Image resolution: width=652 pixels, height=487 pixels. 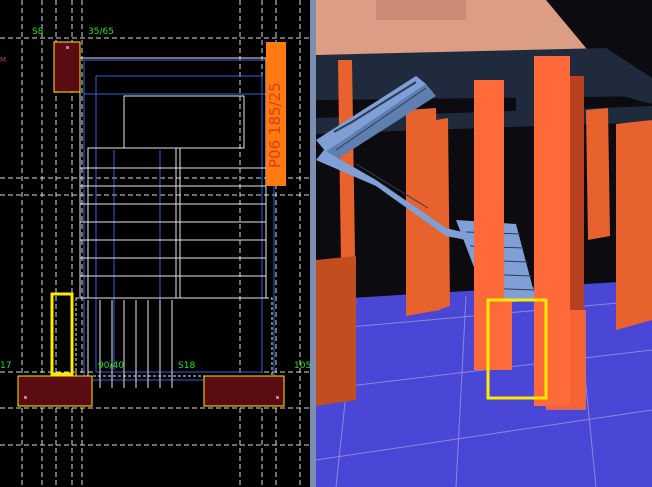 I want to click on column-s8-marker, so click(x=67, y=47).